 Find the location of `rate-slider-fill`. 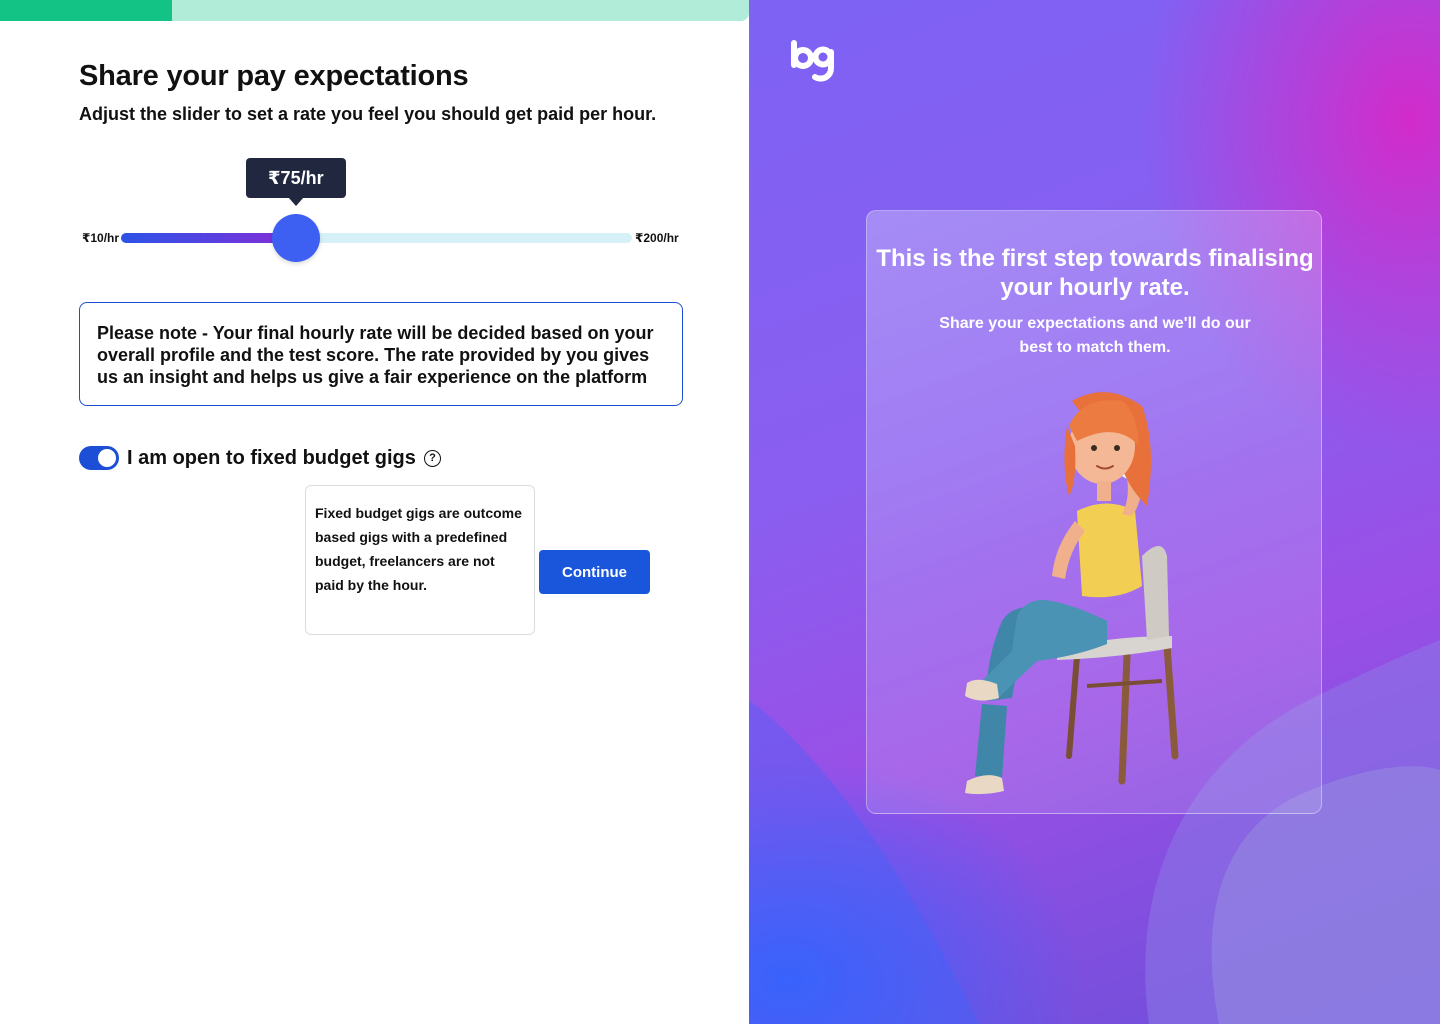

rate-slider-fill is located at coordinates (208, 238).